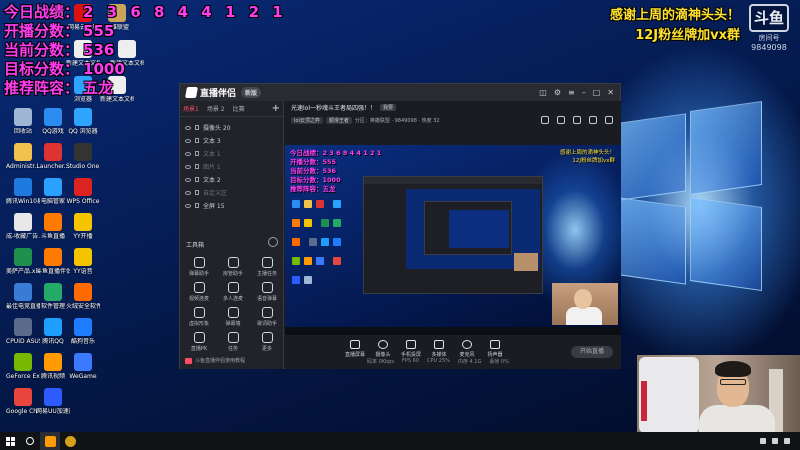 This screenshot has width=800, height=450. I want to click on tutorial-link: 斗鱼直播伴侣使用教程, so click(215, 360).